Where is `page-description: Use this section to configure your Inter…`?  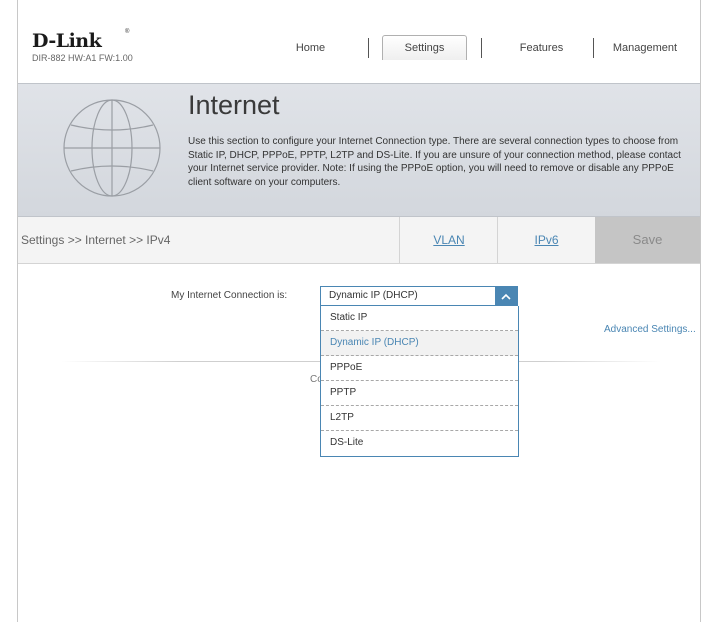 page-description: Use this section to configure your Inter… is located at coordinates (434, 162).